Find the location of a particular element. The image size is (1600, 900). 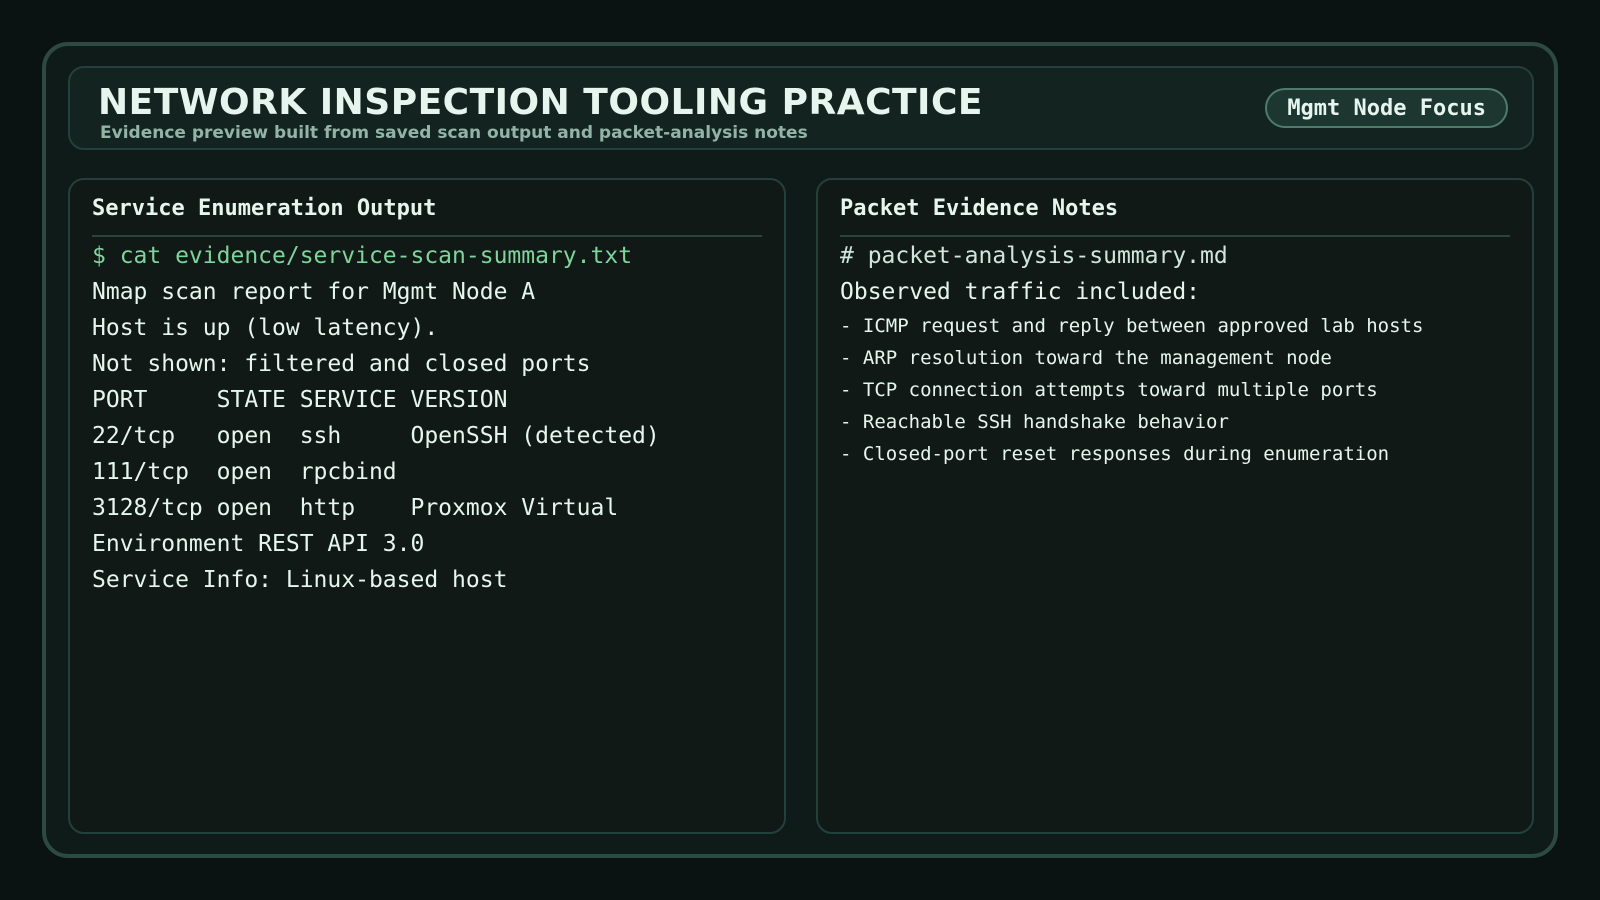

output-line: 3128/tcp open http Proxmox Virtual is located at coordinates (355, 508).